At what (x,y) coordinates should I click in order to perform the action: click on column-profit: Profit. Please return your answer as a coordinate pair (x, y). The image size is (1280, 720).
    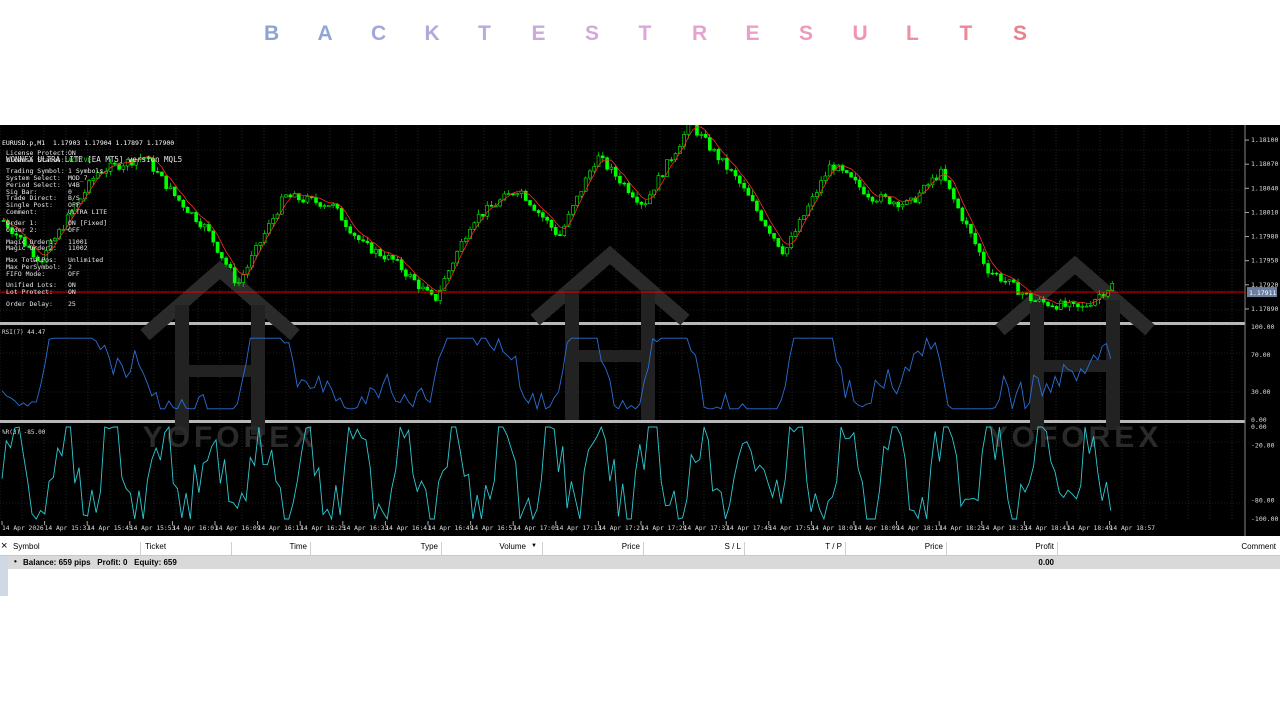
    Looking at the image, I should click on (1001, 548).